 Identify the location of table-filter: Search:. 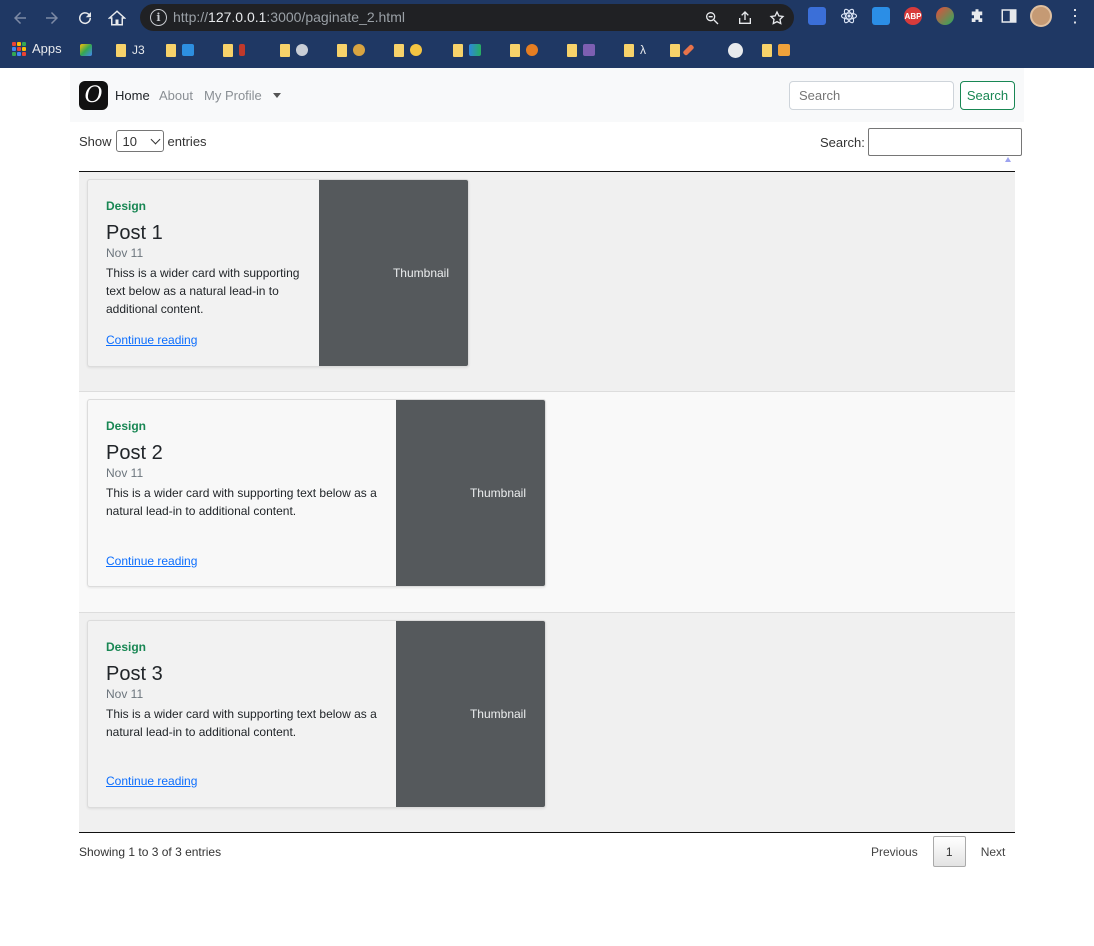
(921, 142).